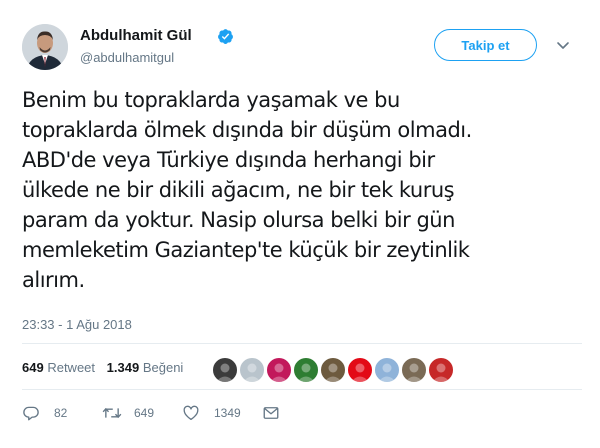 This screenshot has width=600, height=448. What do you see at coordinates (271, 413) in the screenshot?
I see `envelope-icon` at bounding box center [271, 413].